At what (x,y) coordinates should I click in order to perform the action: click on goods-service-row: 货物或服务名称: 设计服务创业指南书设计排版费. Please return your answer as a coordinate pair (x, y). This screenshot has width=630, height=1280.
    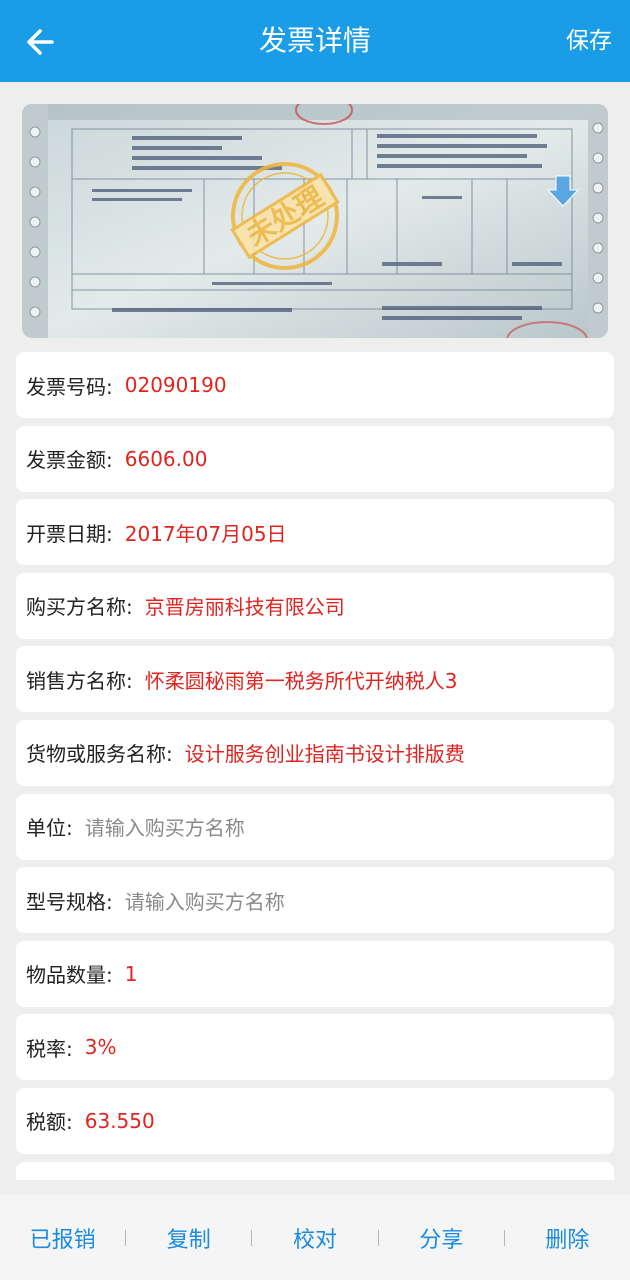
    Looking at the image, I should click on (315, 752).